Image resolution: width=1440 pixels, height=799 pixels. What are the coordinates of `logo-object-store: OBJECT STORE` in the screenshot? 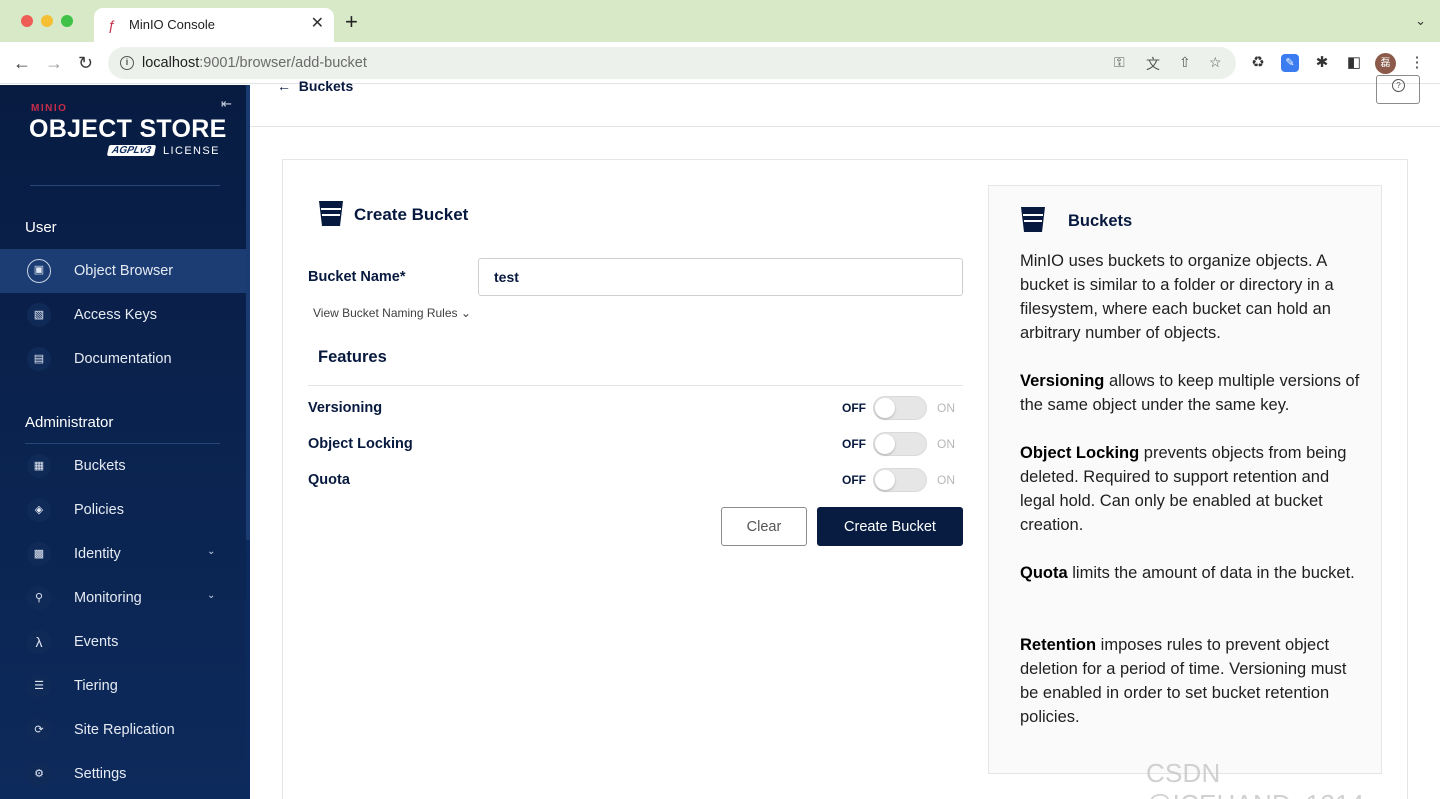 It's located at (128, 129).